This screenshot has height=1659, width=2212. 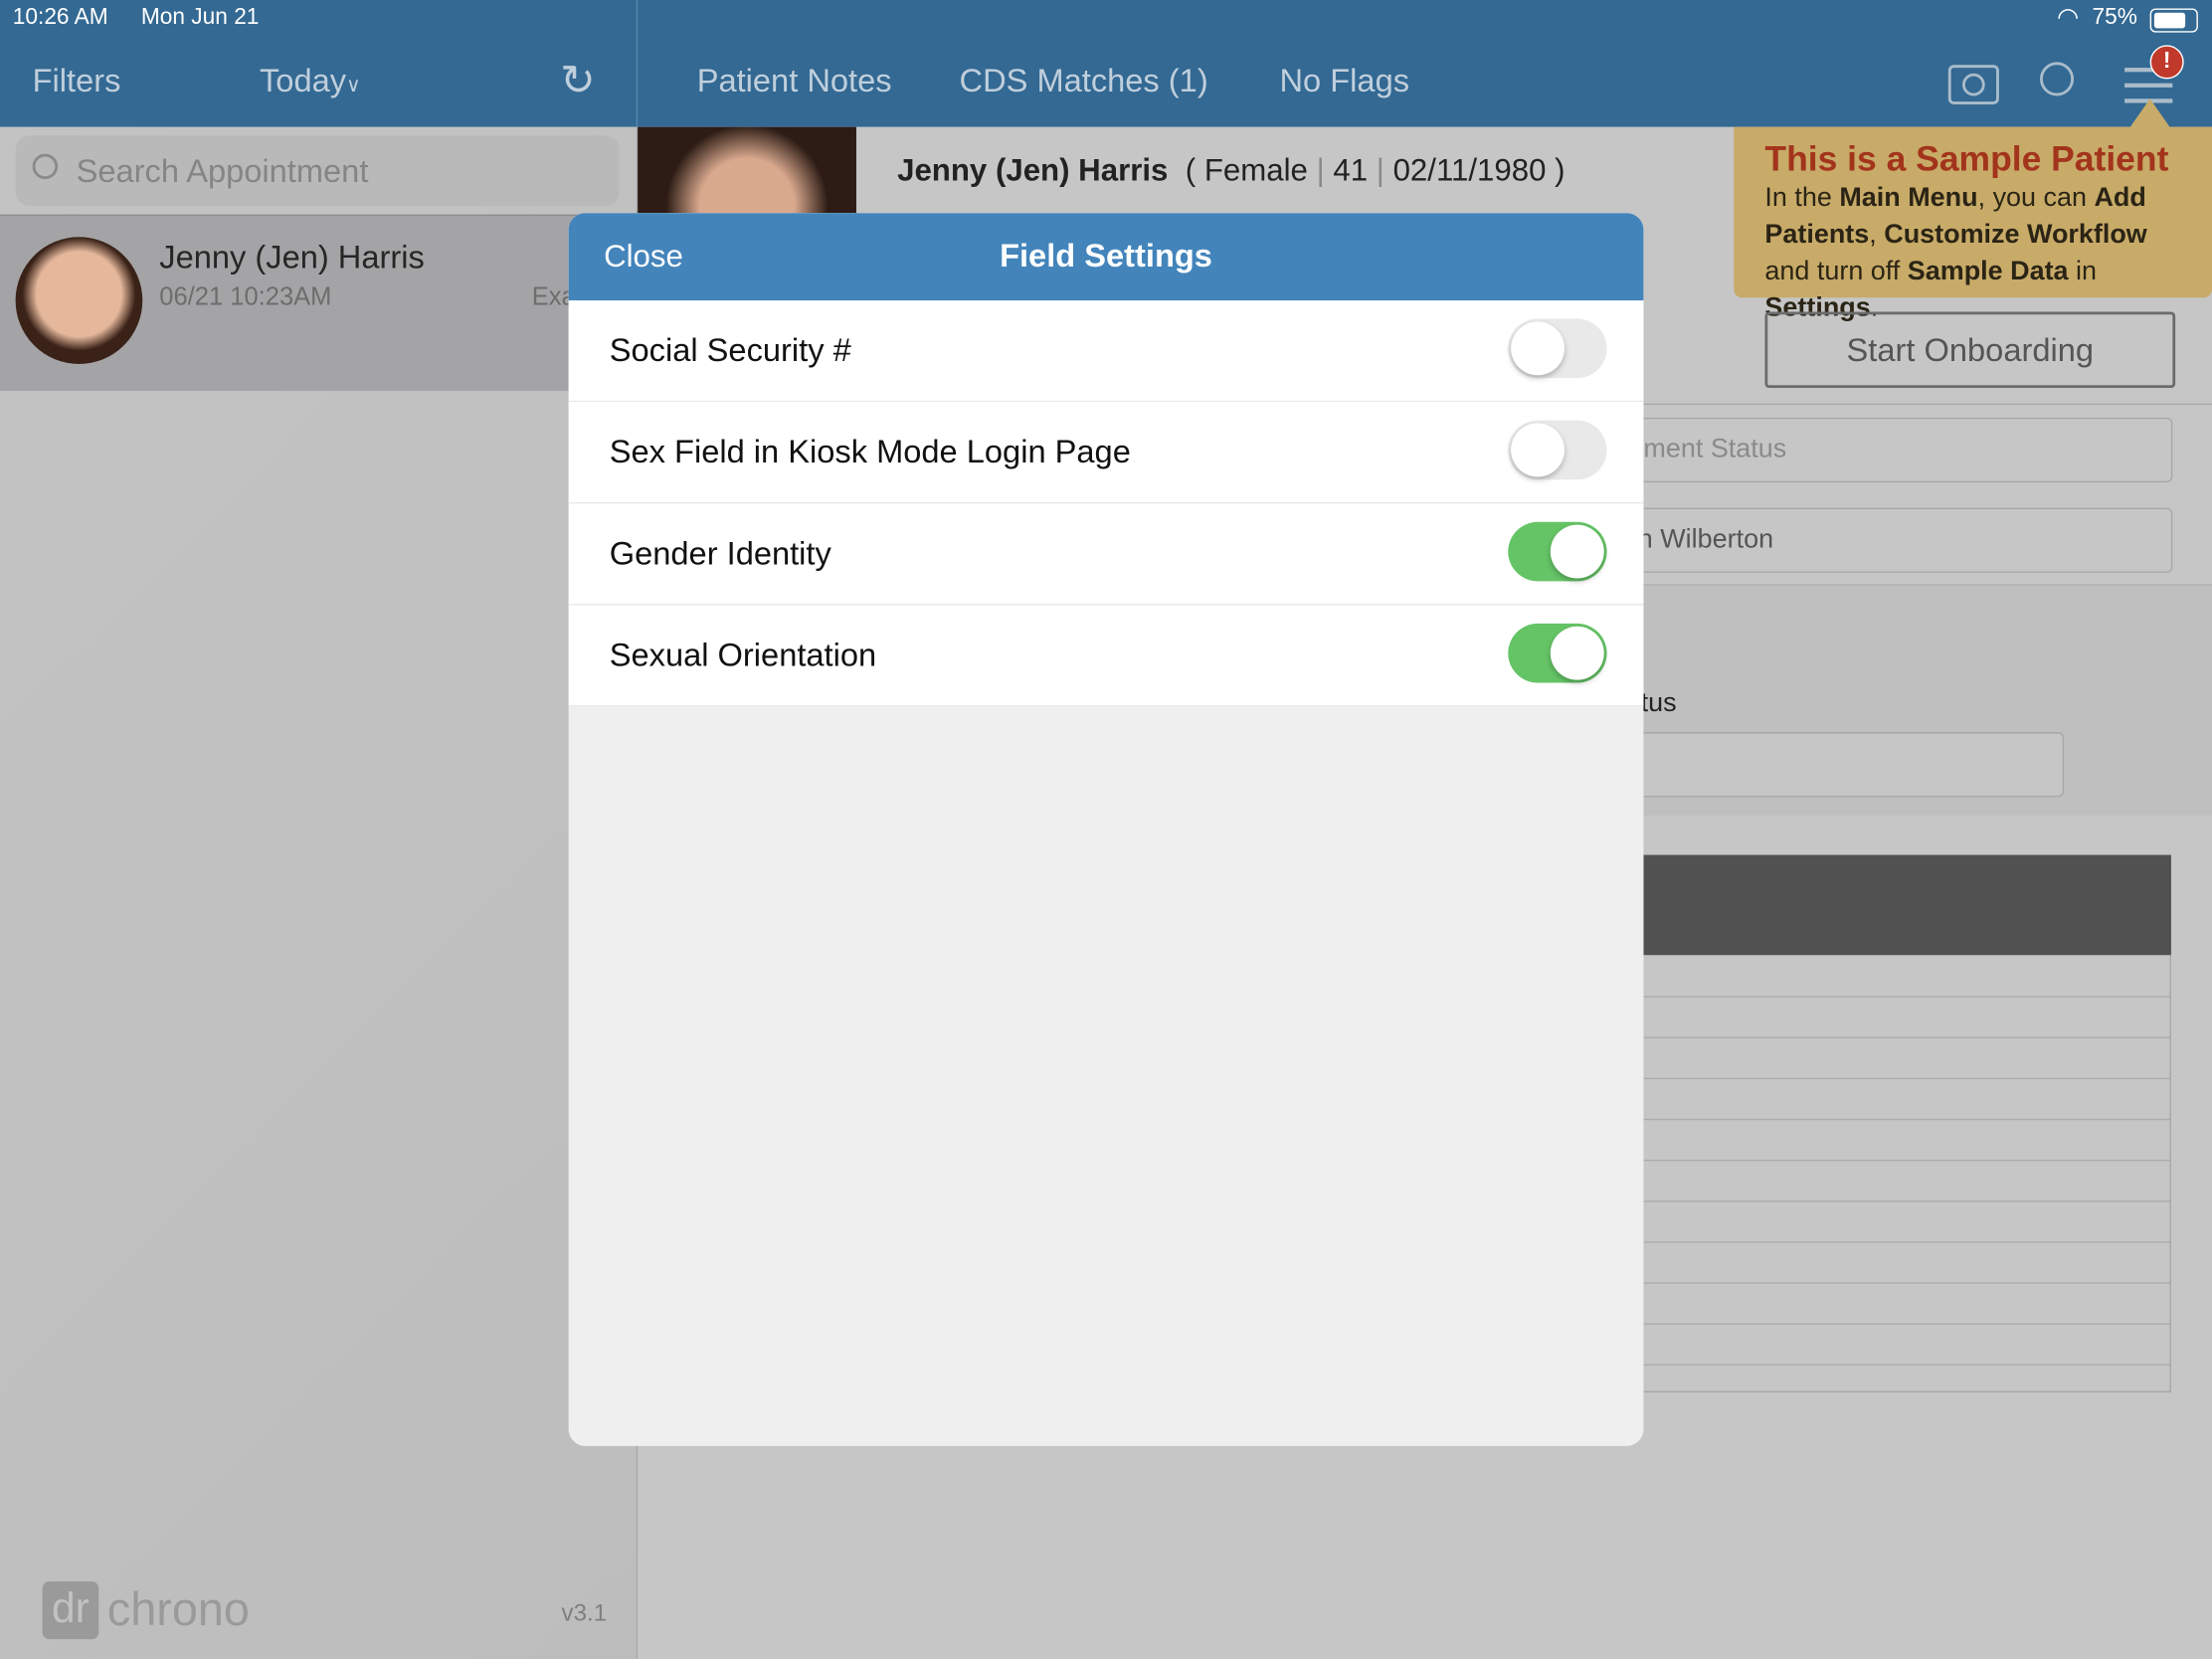 I want to click on setting-row: Sexual Orientation, so click(x=1106, y=656).